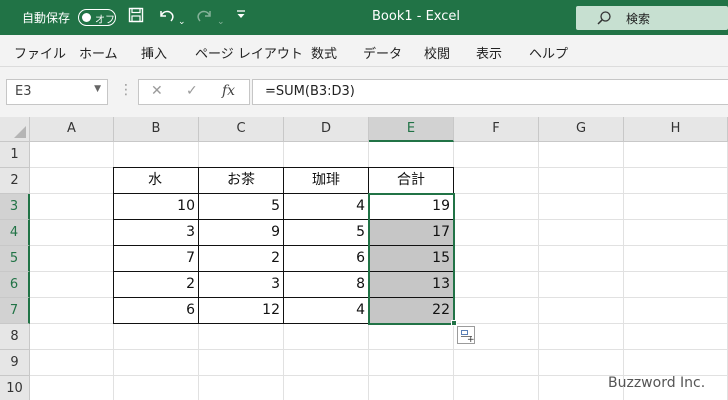 This screenshot has width=728, height=400. Describe the element at coordinates (411, 388) in the screenshot. I see `cell-e10` at that location.